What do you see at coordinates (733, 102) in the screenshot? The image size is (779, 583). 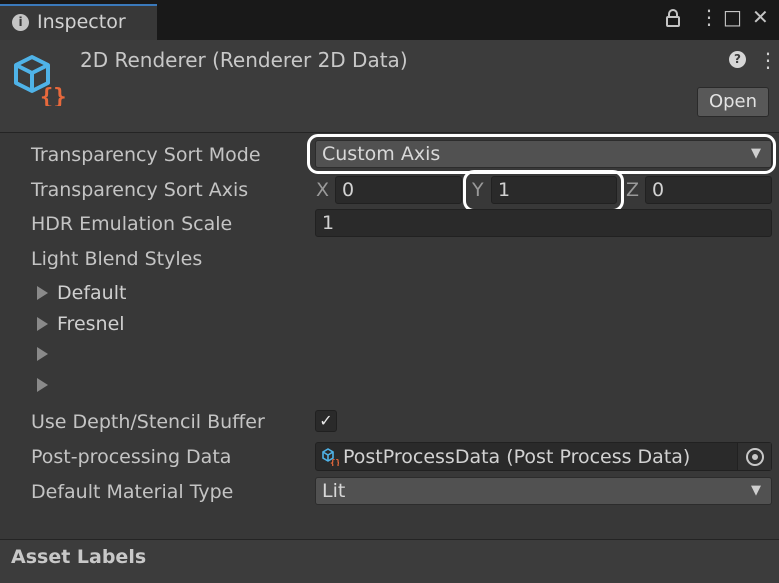 I see `open-button: Open` at bounding box center [733, 102].